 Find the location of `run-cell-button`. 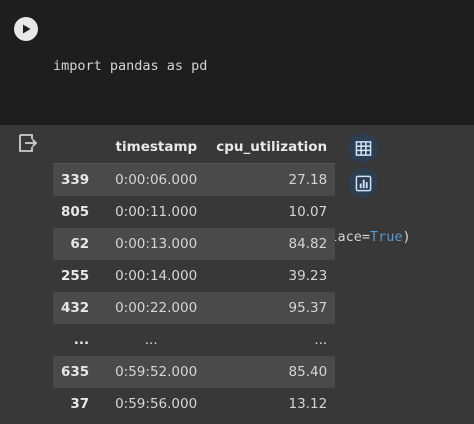

run-cell-button is located at coordinates (26, 29).